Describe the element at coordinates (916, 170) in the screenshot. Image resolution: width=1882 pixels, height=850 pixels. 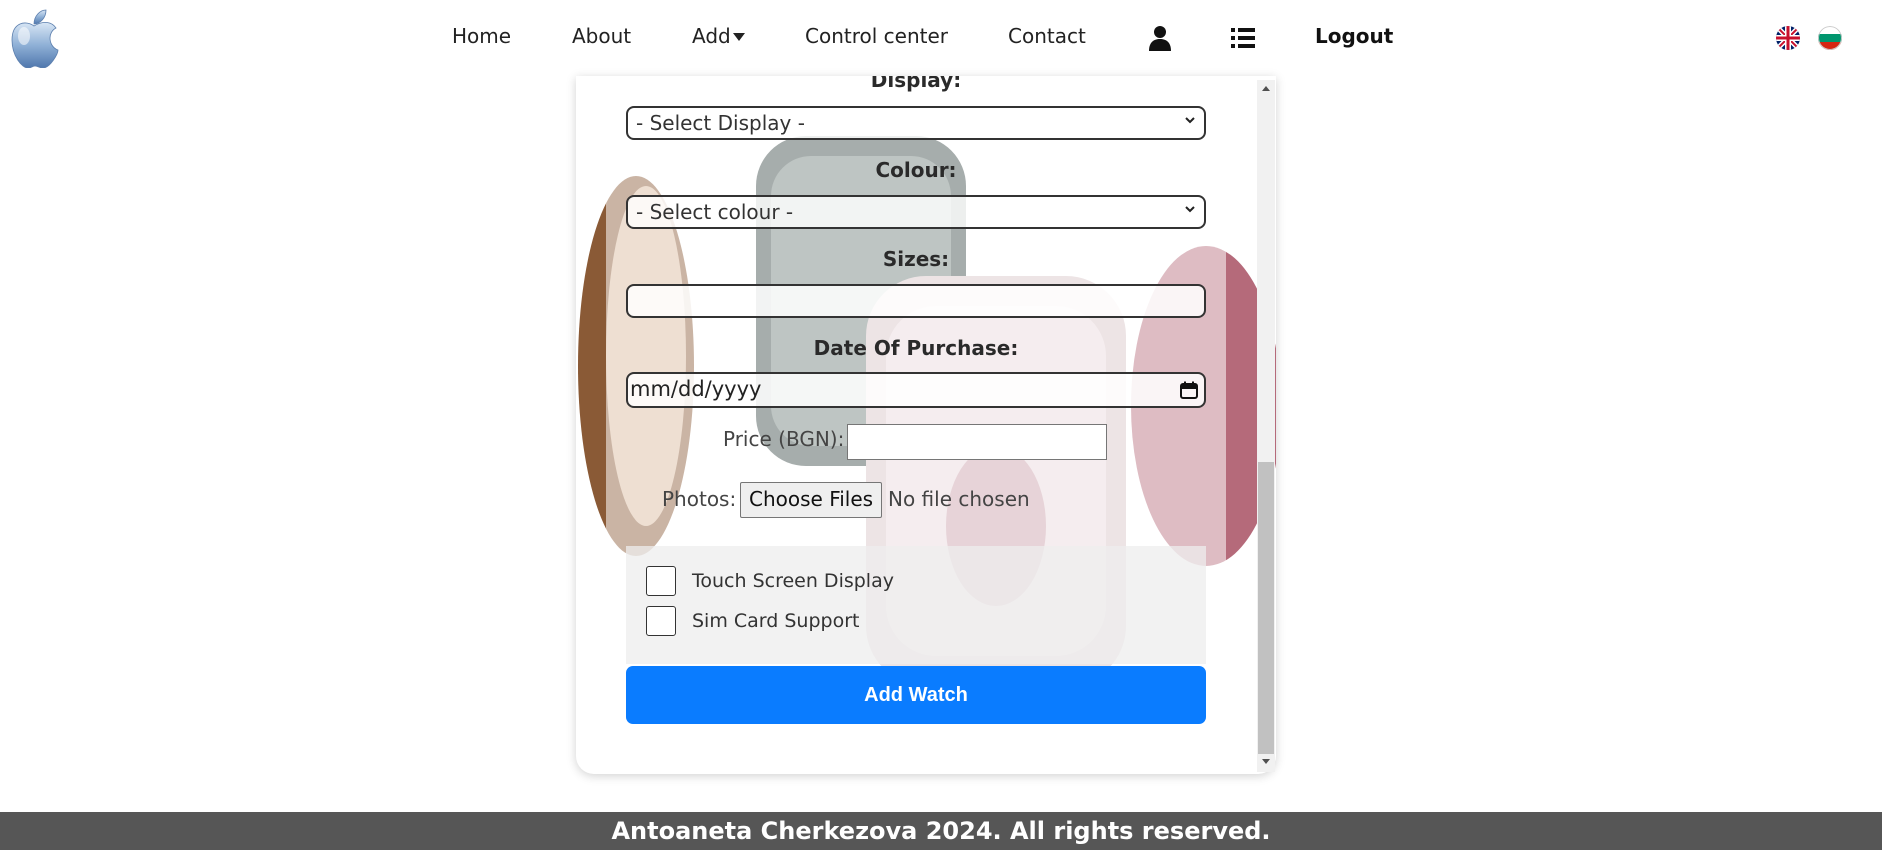
I see `colour-label: Colour:` at that location.